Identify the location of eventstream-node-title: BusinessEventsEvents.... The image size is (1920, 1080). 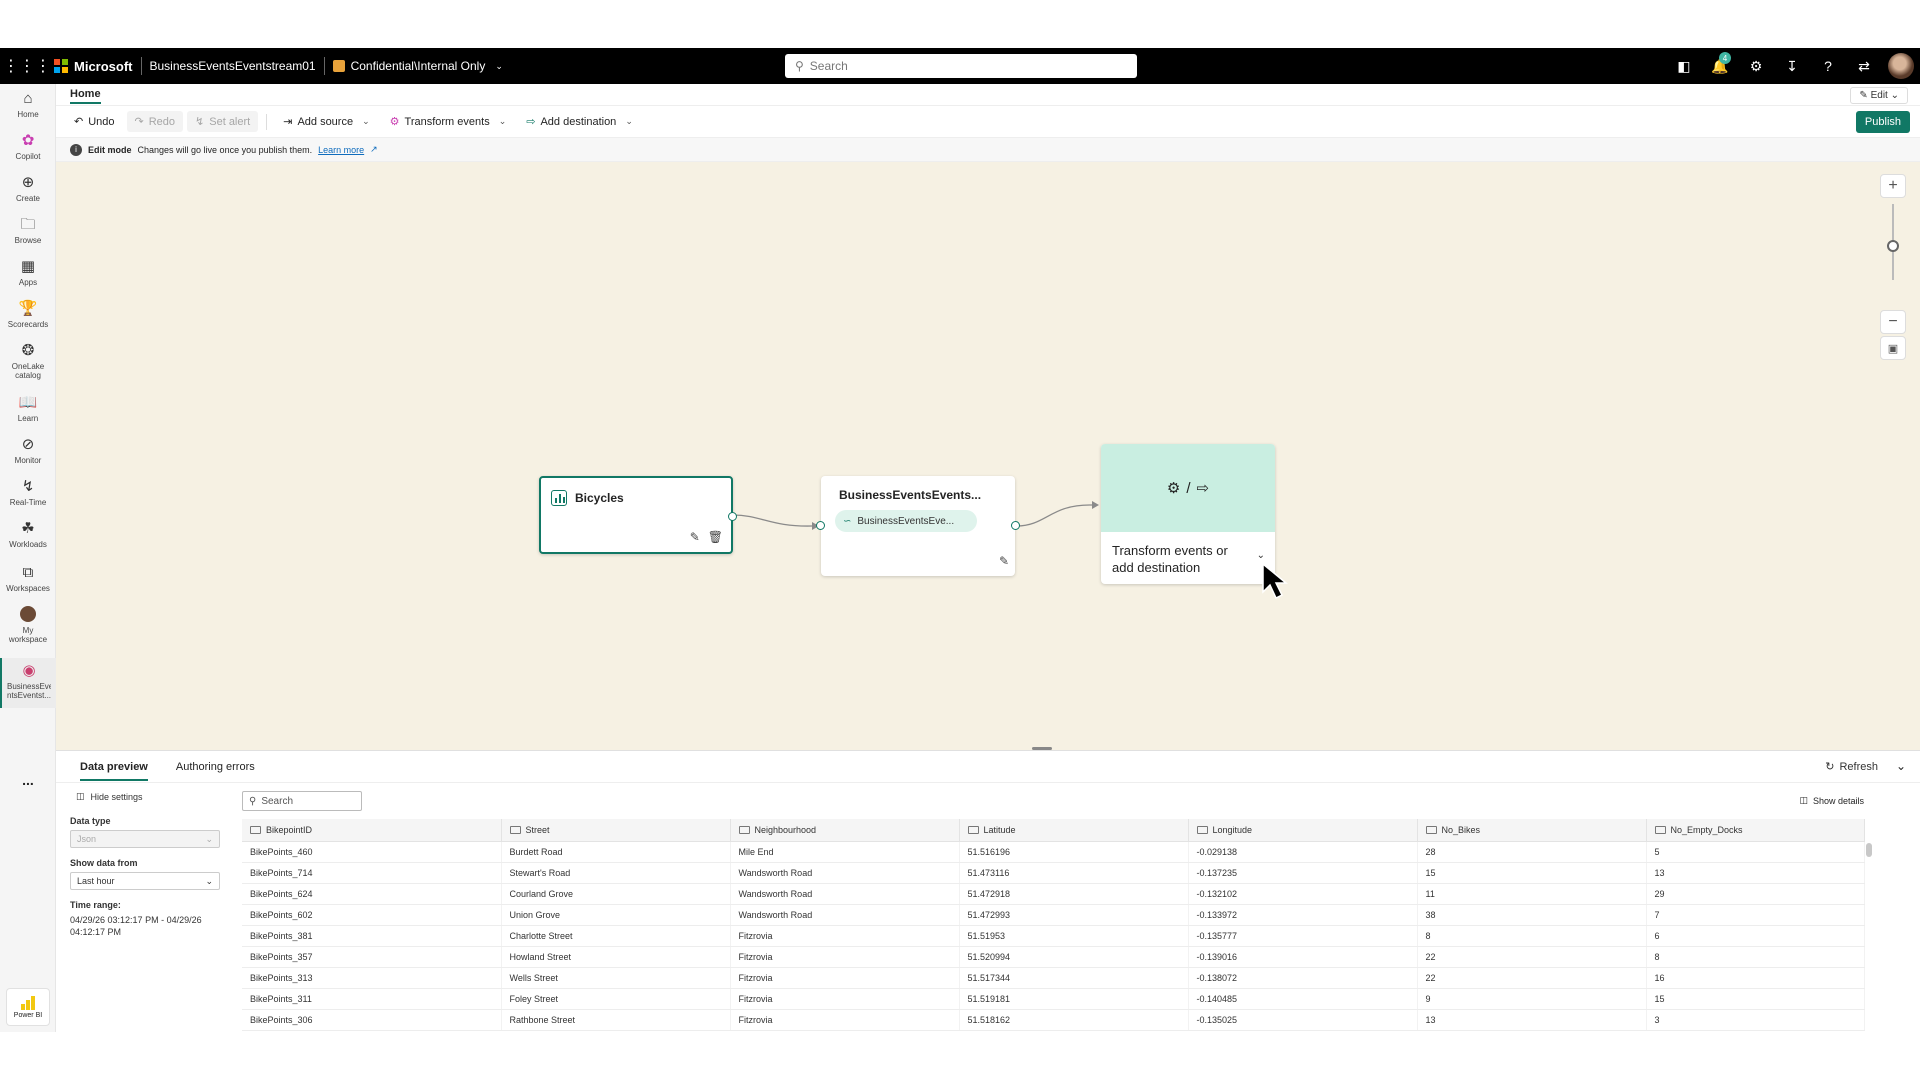
(910, 495).